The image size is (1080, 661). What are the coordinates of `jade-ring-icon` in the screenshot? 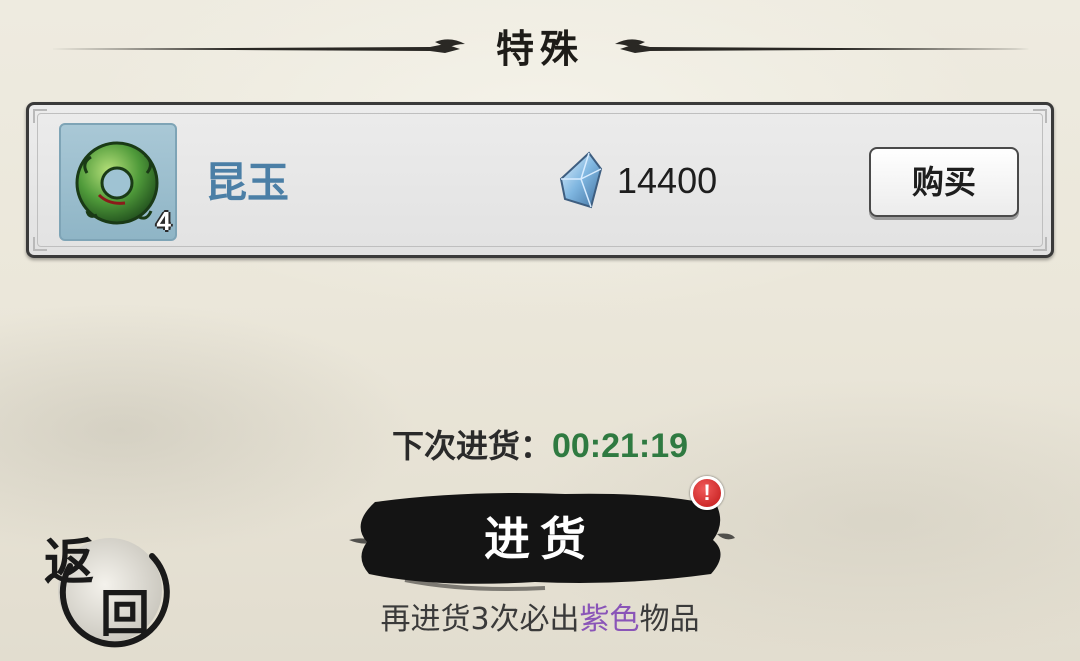 It's located at (117, 183).